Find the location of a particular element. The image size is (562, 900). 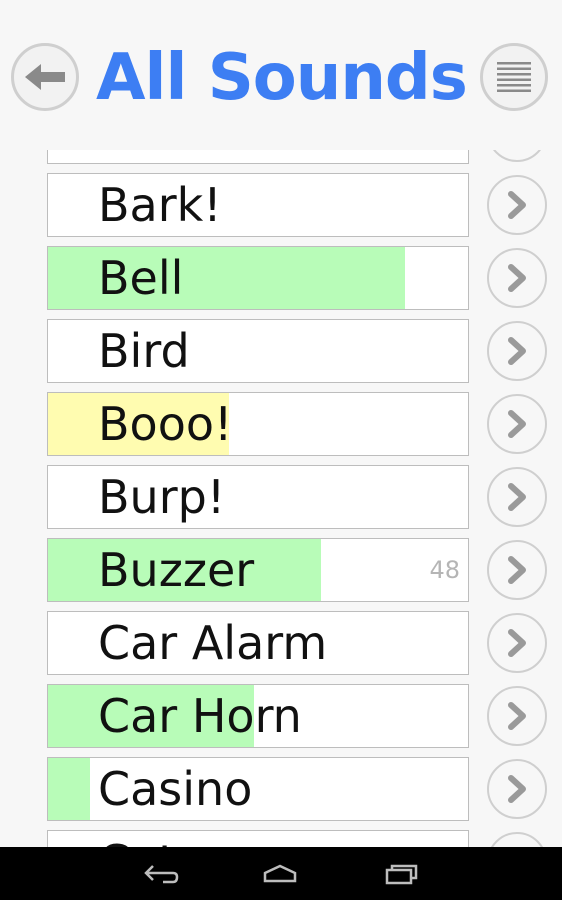

nav-recents-icon is located at coordinates (401, 874).